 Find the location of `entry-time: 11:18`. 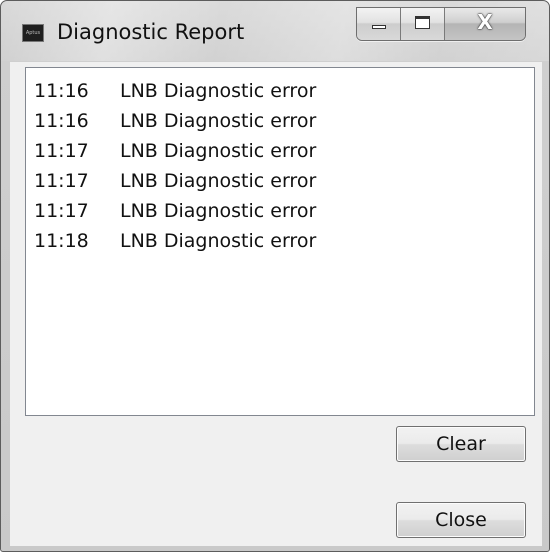

entry-time: 11:18 is located at coordinates (61, 241).